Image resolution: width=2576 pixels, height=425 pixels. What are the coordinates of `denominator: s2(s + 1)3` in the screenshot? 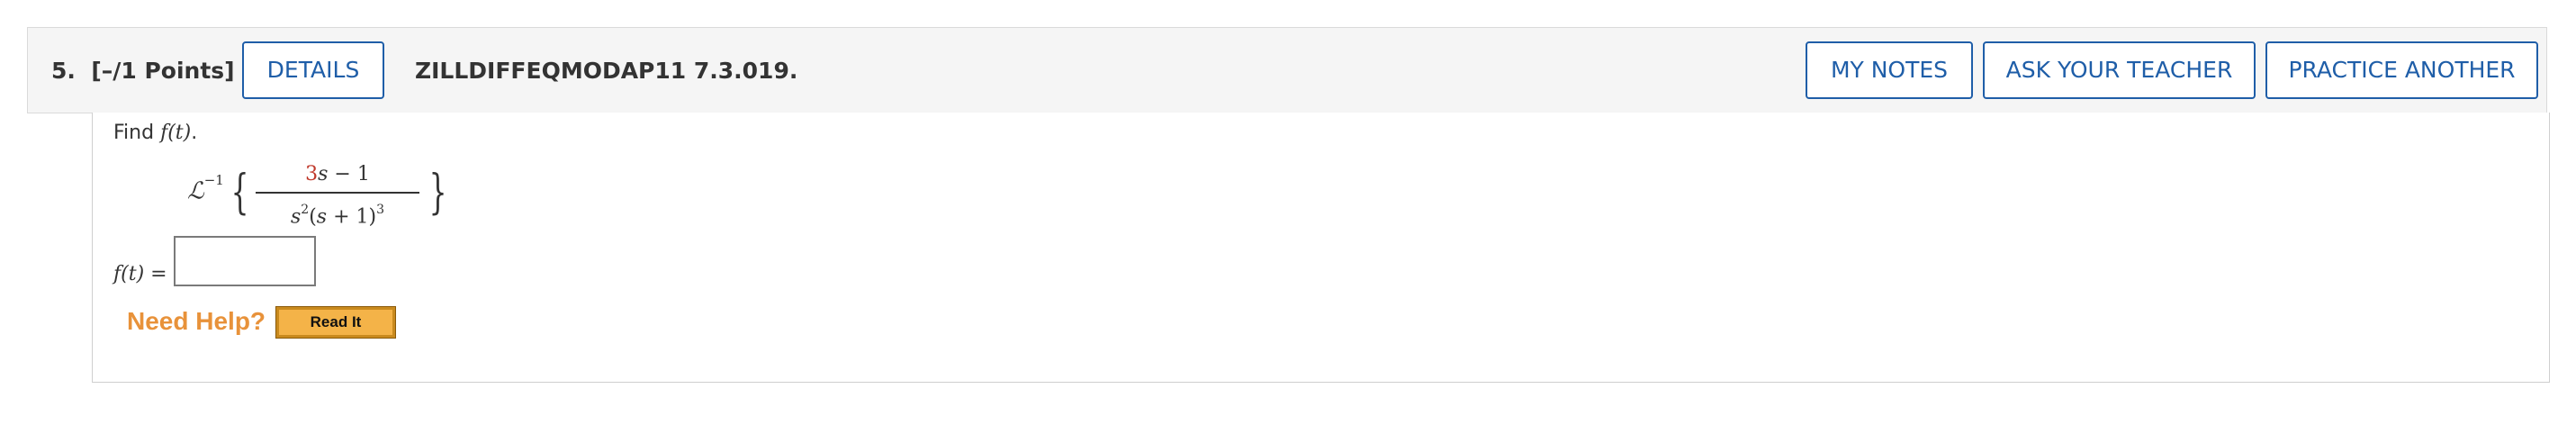 It's located at (337, 212).